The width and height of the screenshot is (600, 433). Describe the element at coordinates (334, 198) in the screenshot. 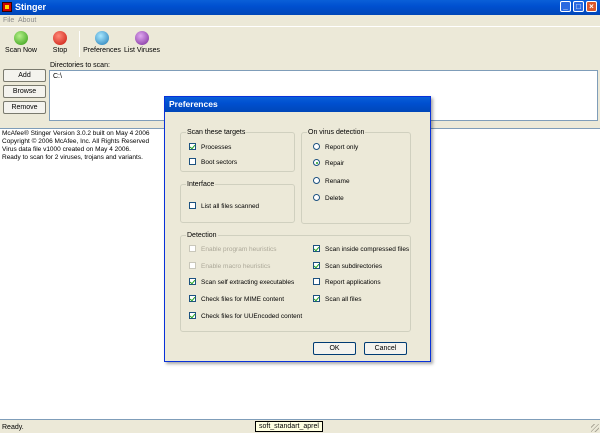

I see `delete-label: Delete` at that location.